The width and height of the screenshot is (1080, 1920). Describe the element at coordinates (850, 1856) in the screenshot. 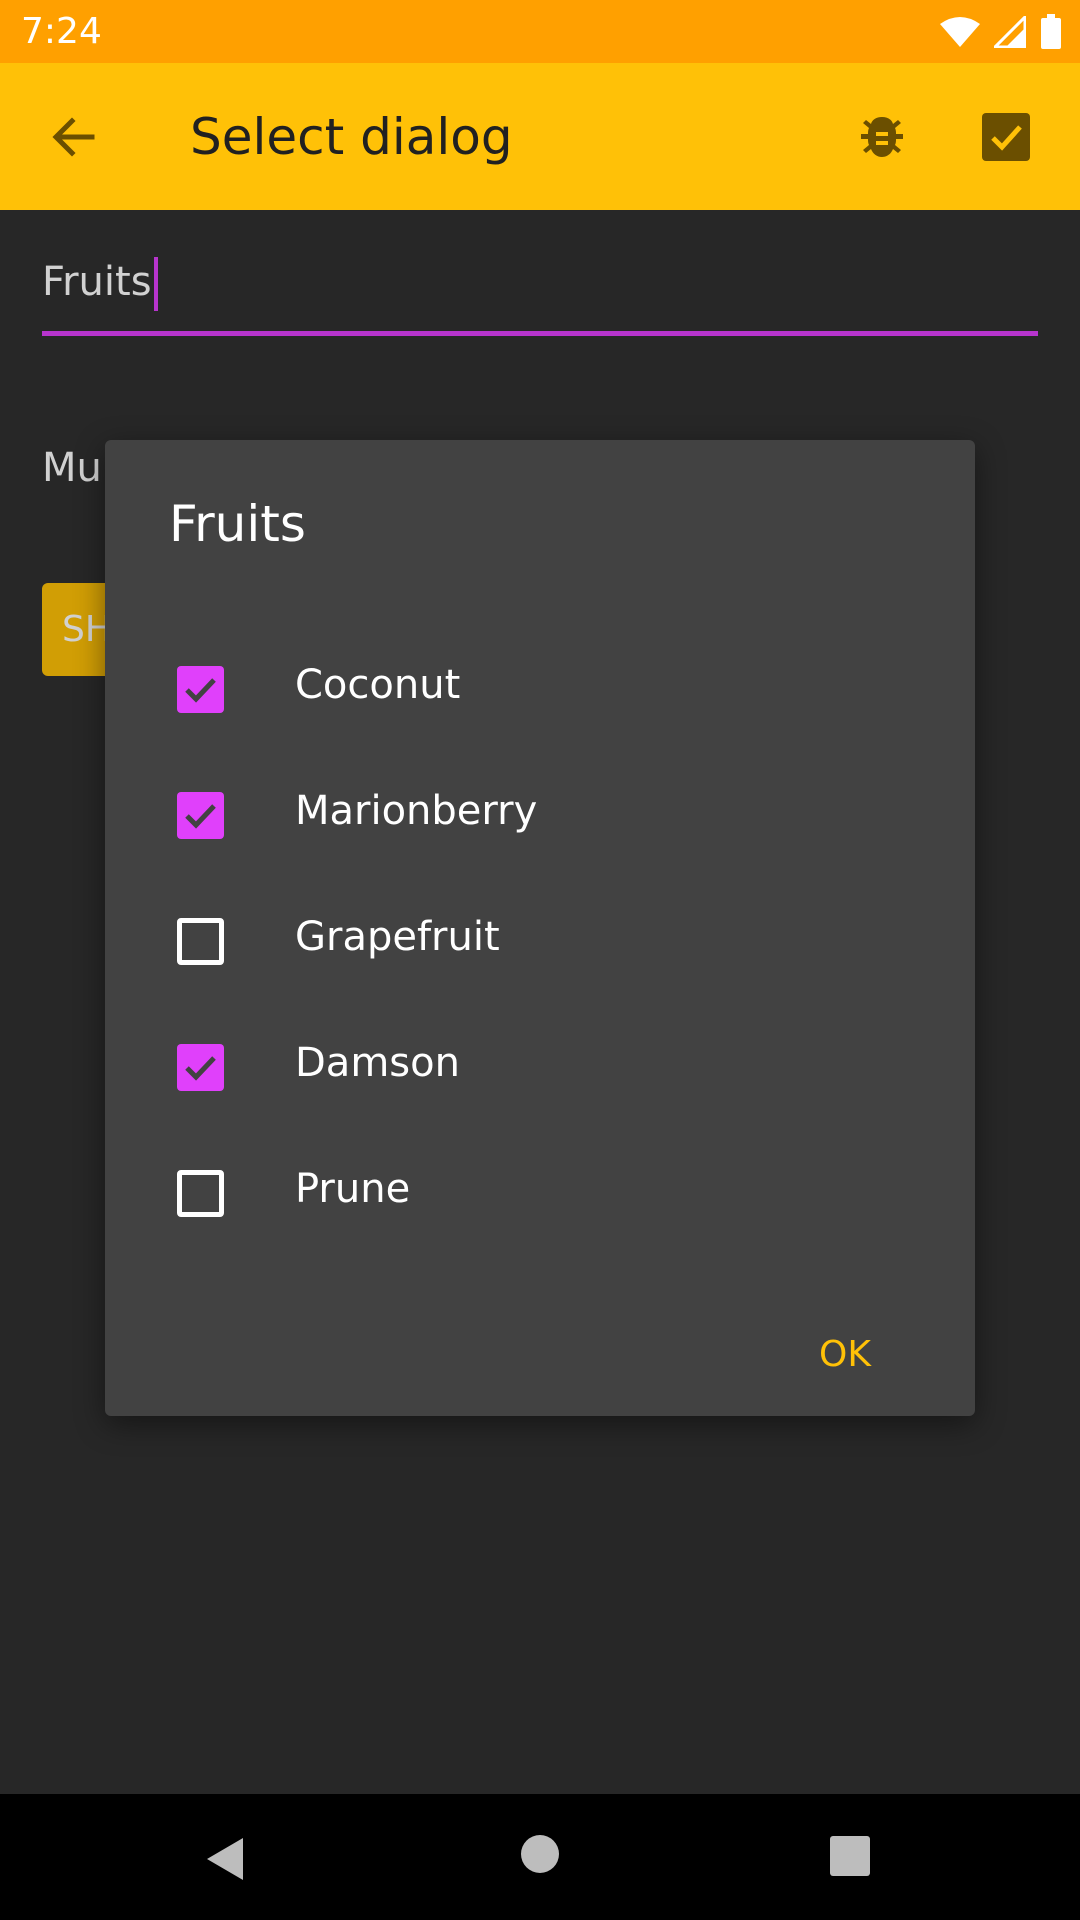

I see `nav-recents-icon` at that location.